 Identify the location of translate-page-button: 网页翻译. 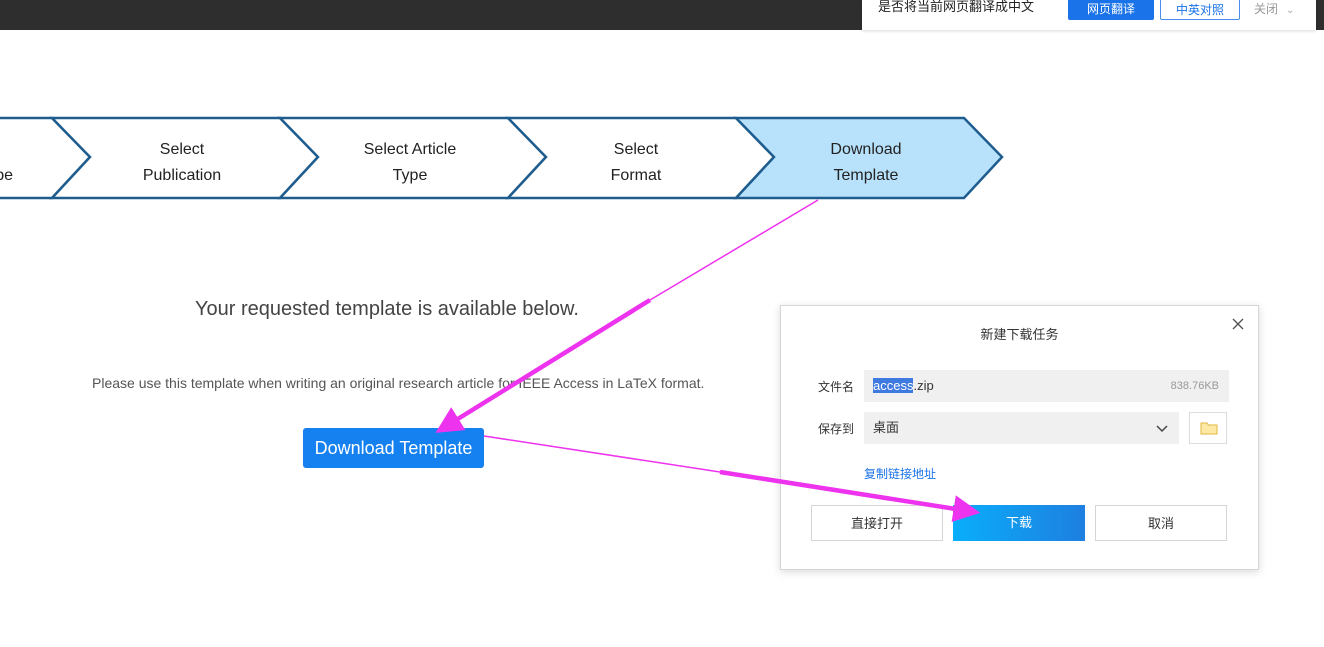
(1111, 10).